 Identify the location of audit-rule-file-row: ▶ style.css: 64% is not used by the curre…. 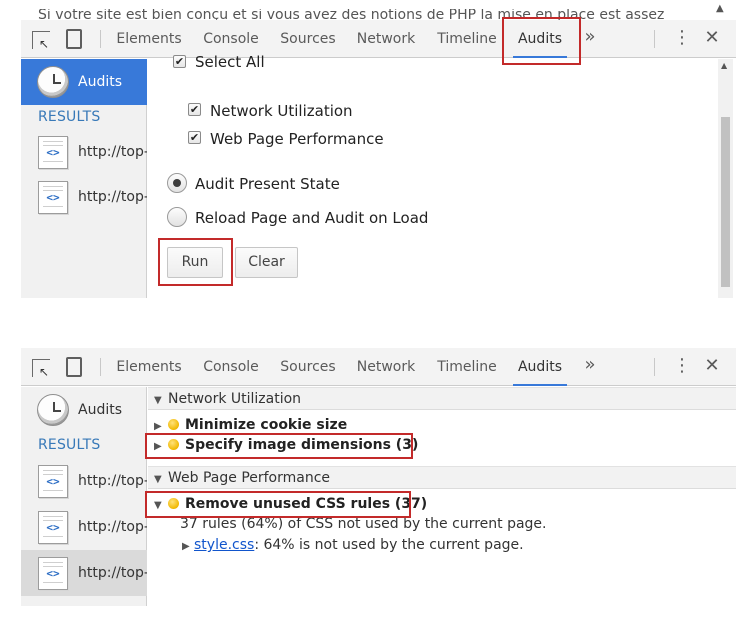
(353, 545).